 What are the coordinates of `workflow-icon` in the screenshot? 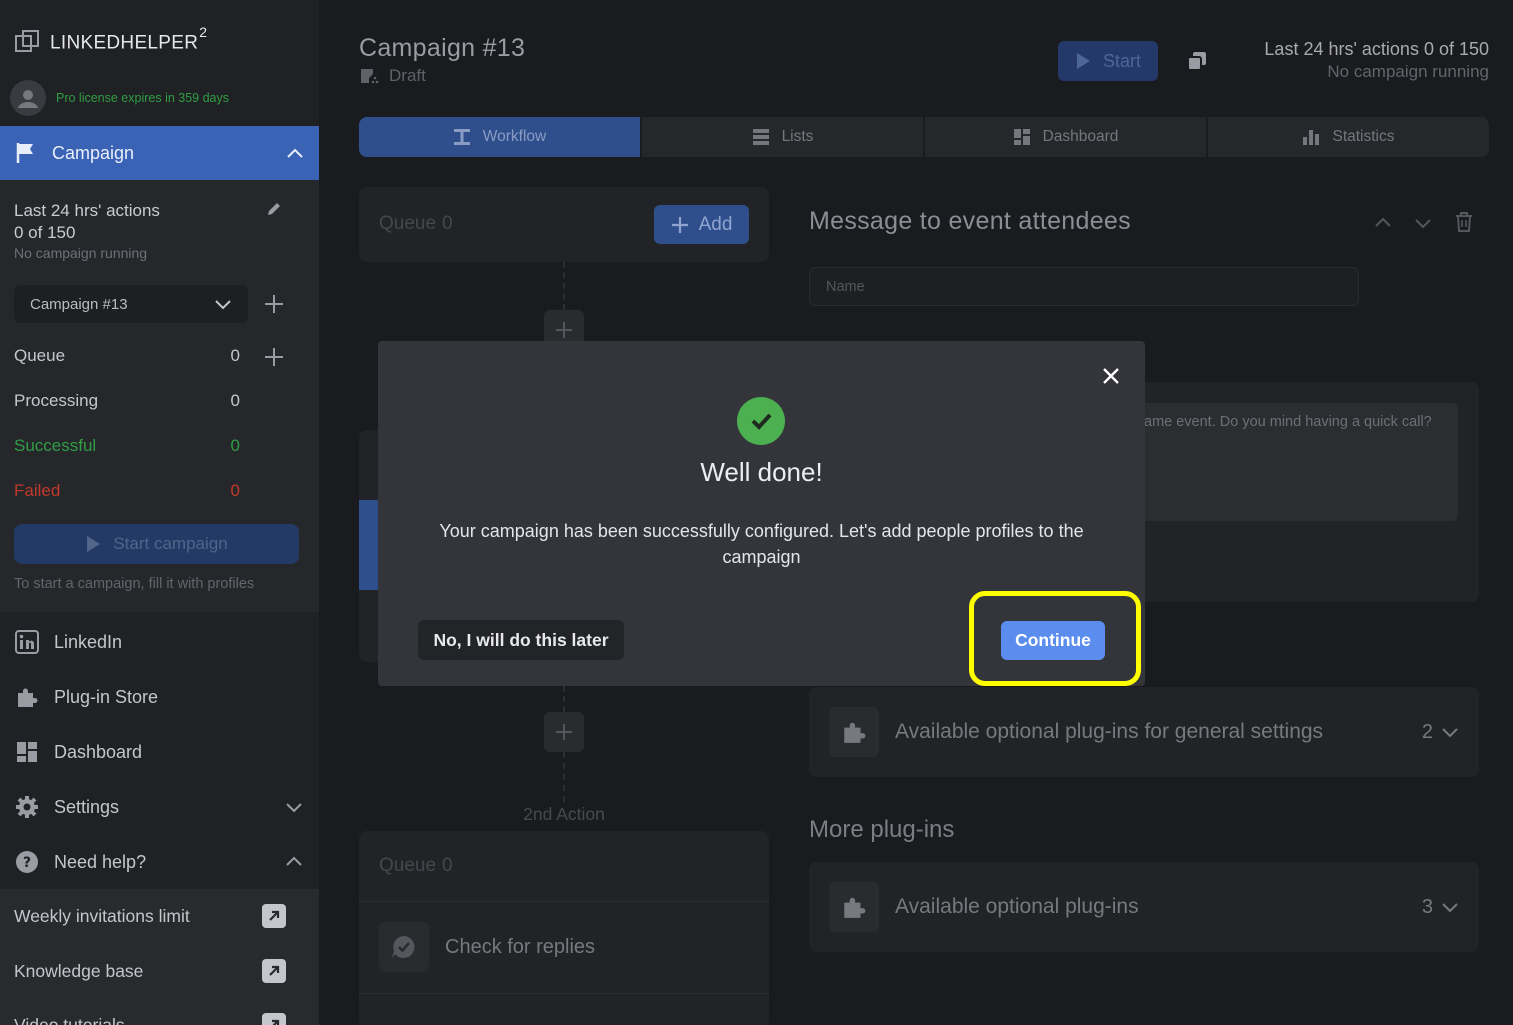 It's located at (462, 137).